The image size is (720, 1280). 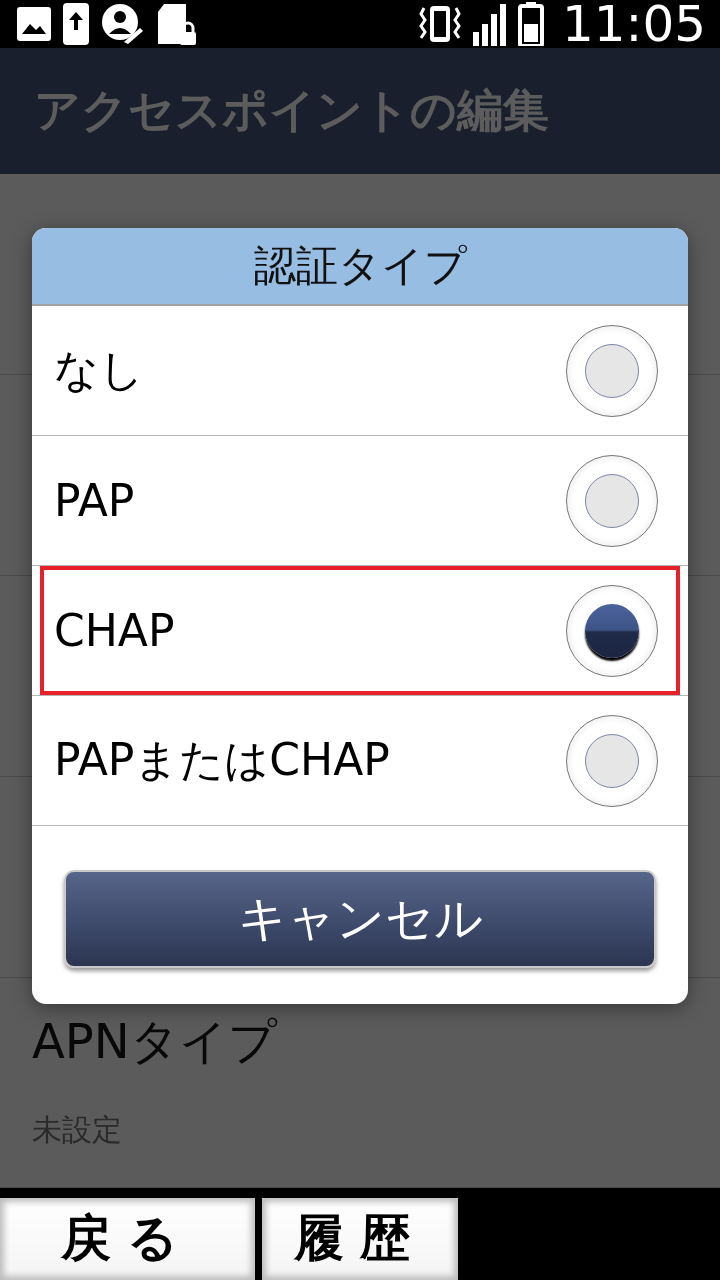 What do you see at coordinates (489, 24) in the screenshot?
I see `signal-icon` at bounding box center [489, 24].